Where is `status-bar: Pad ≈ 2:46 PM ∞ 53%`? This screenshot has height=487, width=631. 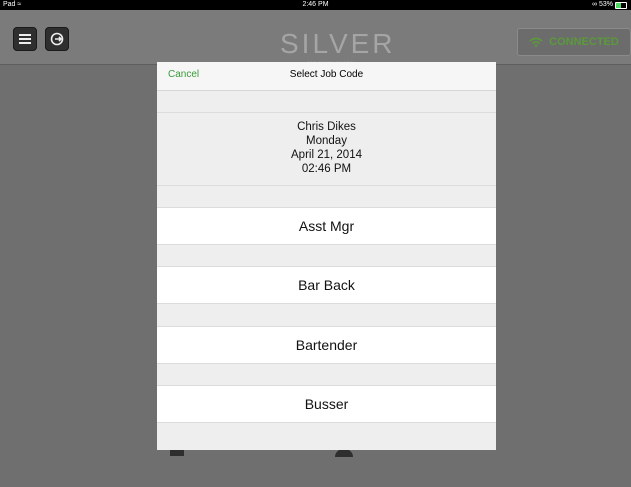
status-bar: Pad ≈ 2:46 PM ∞ 53% is located at coordinates (315, 5).